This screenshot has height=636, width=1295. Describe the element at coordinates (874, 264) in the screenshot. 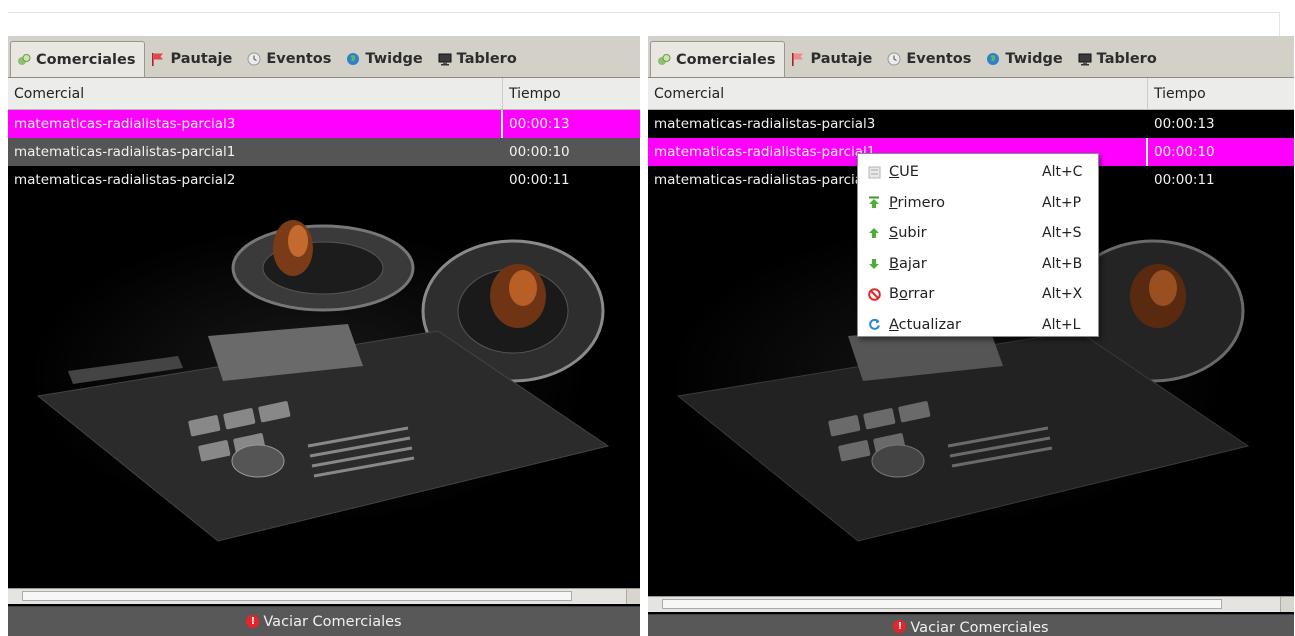

I see `arrow-down-icon` at that location.